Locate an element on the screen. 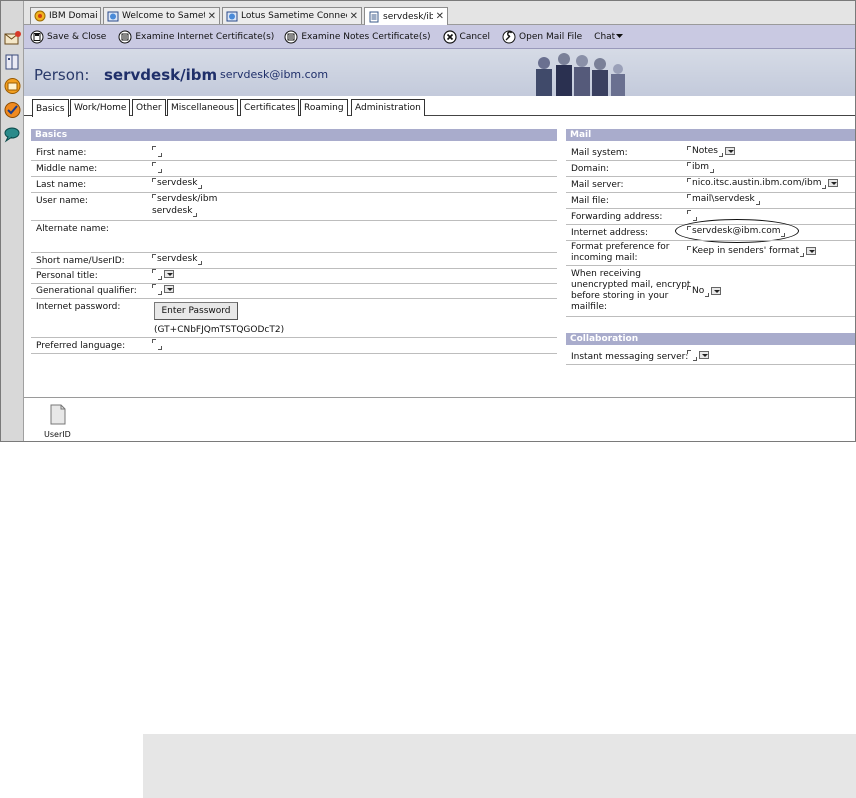  window-tab-ibm-domain: IBM Domain is located at coordinates (65, 15).